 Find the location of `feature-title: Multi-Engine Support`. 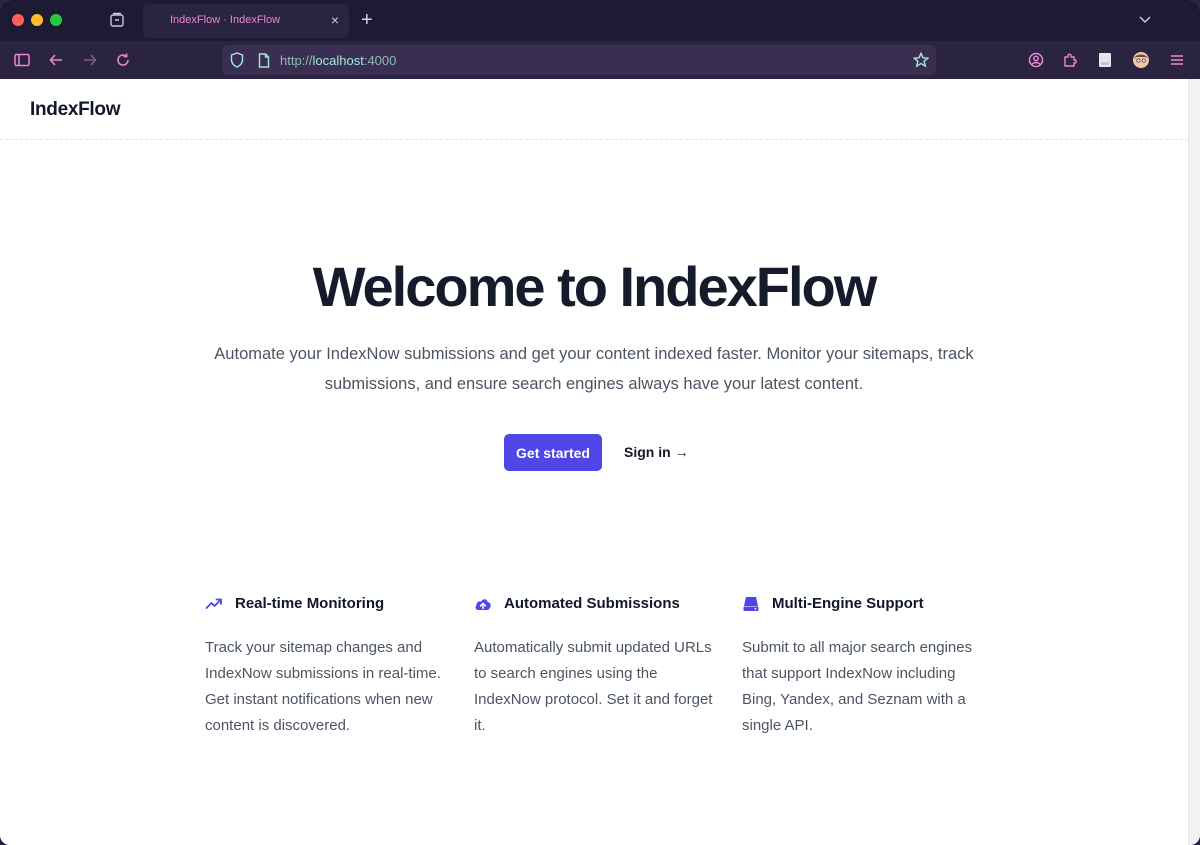

feature-title: Multi-Engine Support is located at coordinates (848, 603).